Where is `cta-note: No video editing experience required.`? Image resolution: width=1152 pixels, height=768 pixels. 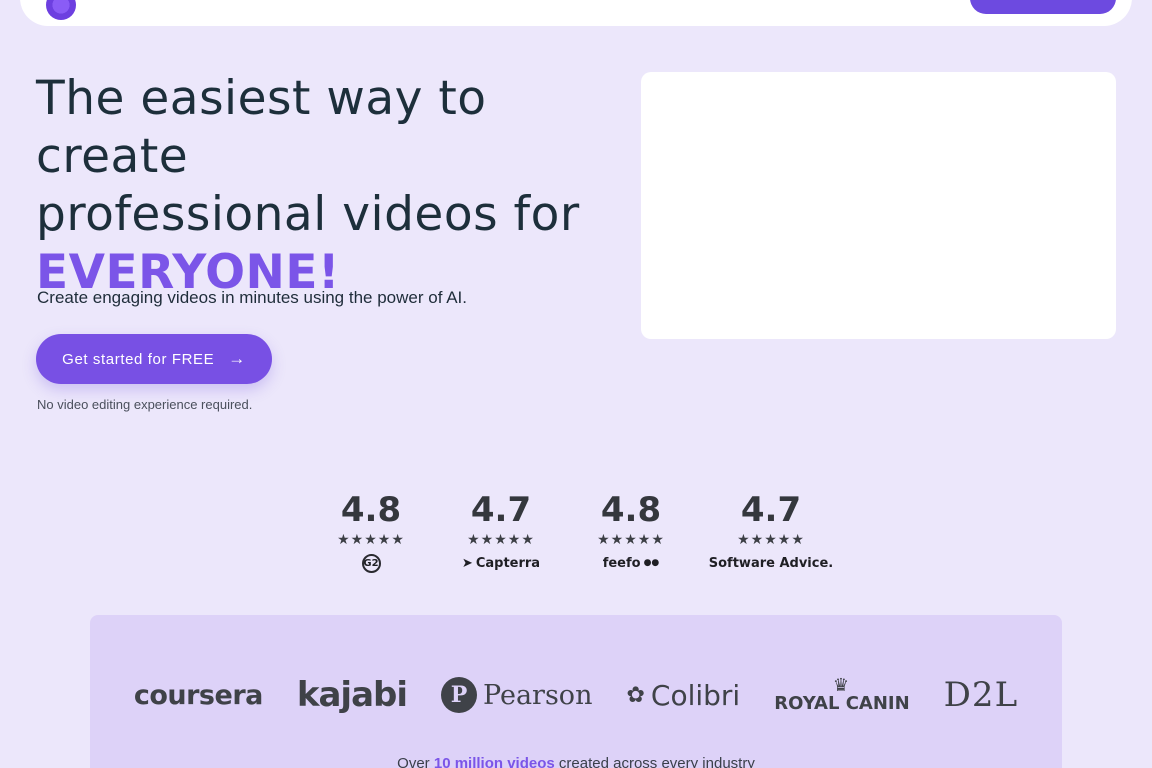
cta-note: No video editing experience required. is located at coordinates (145, 404).